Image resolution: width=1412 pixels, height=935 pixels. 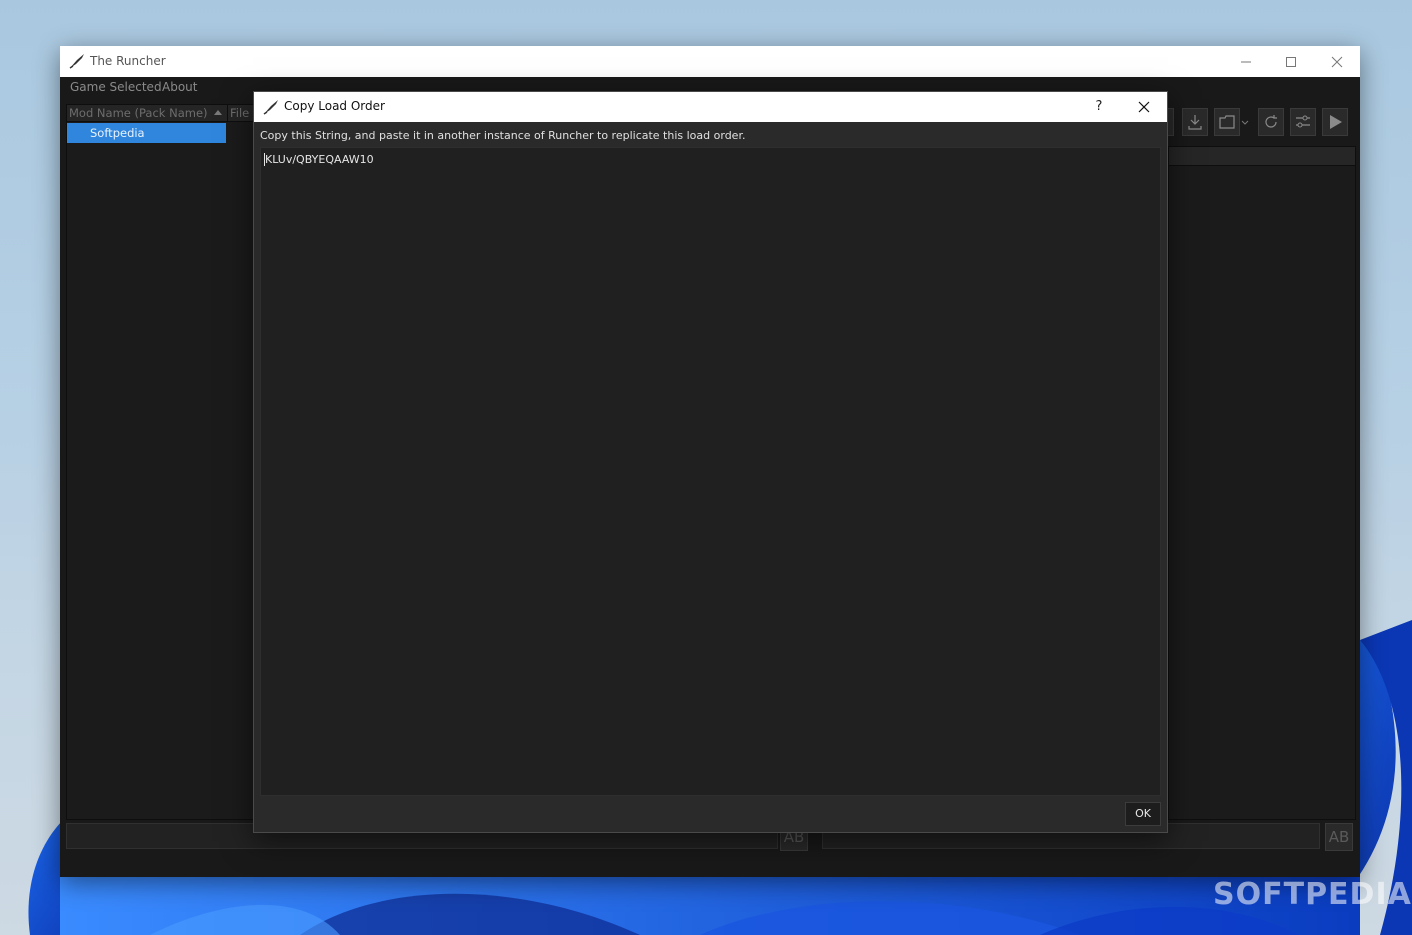 What do you see at coordinates (1262, 483) in the screenshot?
I see `right-panel` at bounding box center [1262, 483].